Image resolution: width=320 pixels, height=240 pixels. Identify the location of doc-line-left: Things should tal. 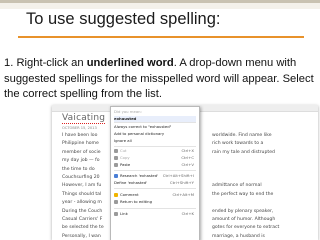
(82, 194).